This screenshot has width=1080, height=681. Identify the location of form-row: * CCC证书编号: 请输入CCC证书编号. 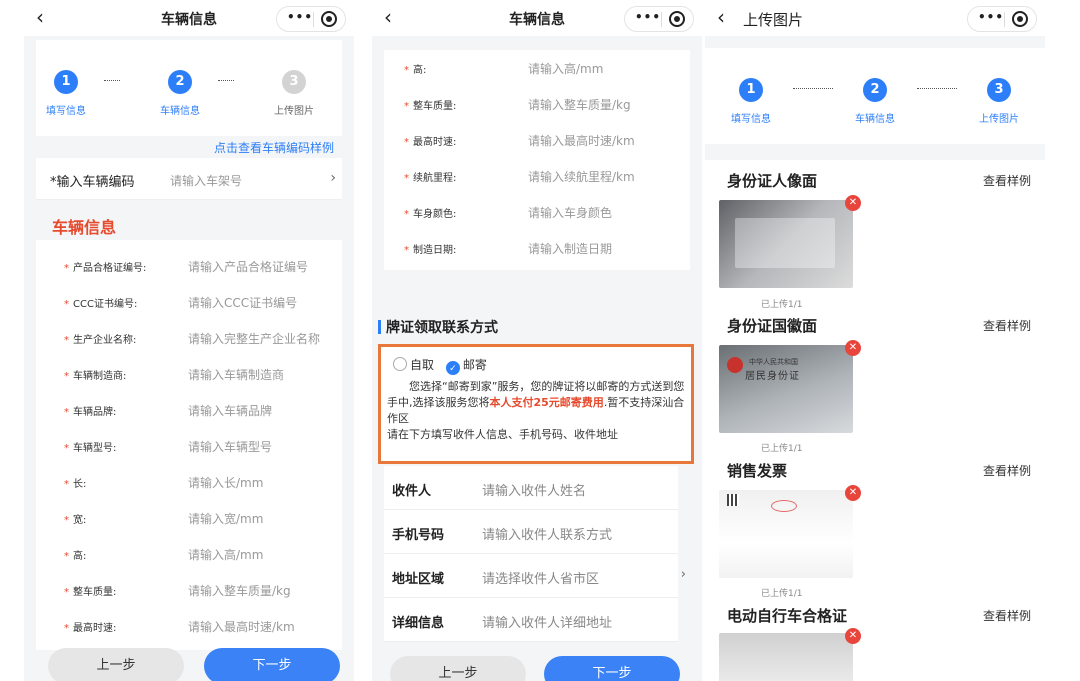
(189, 302).